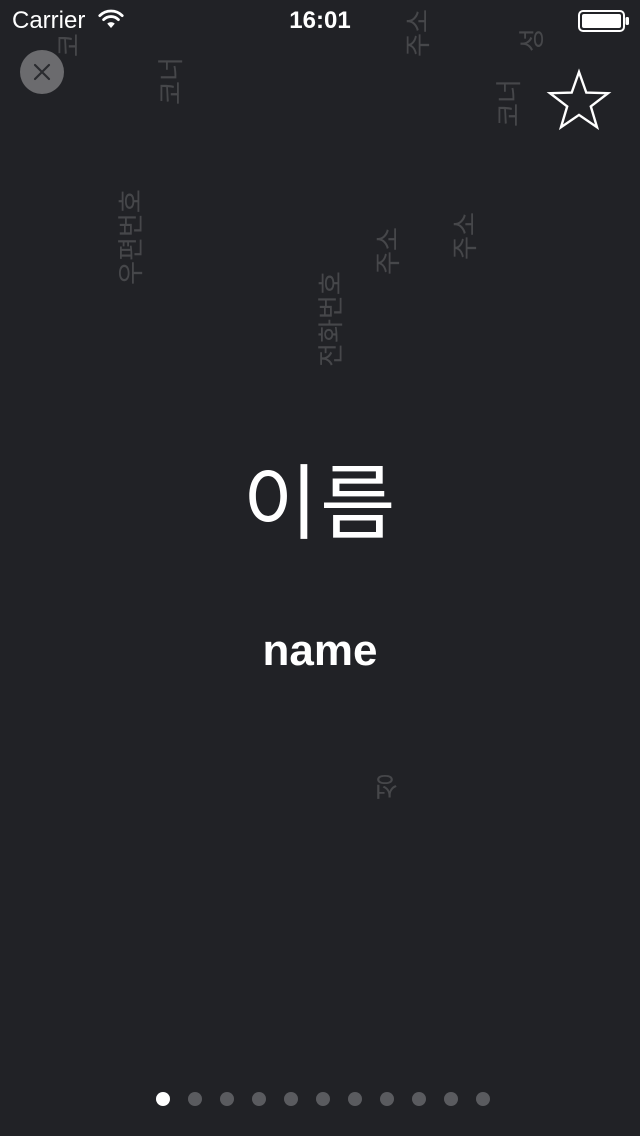  I want to click on flashcard-word: 이름, so click(320, 504).